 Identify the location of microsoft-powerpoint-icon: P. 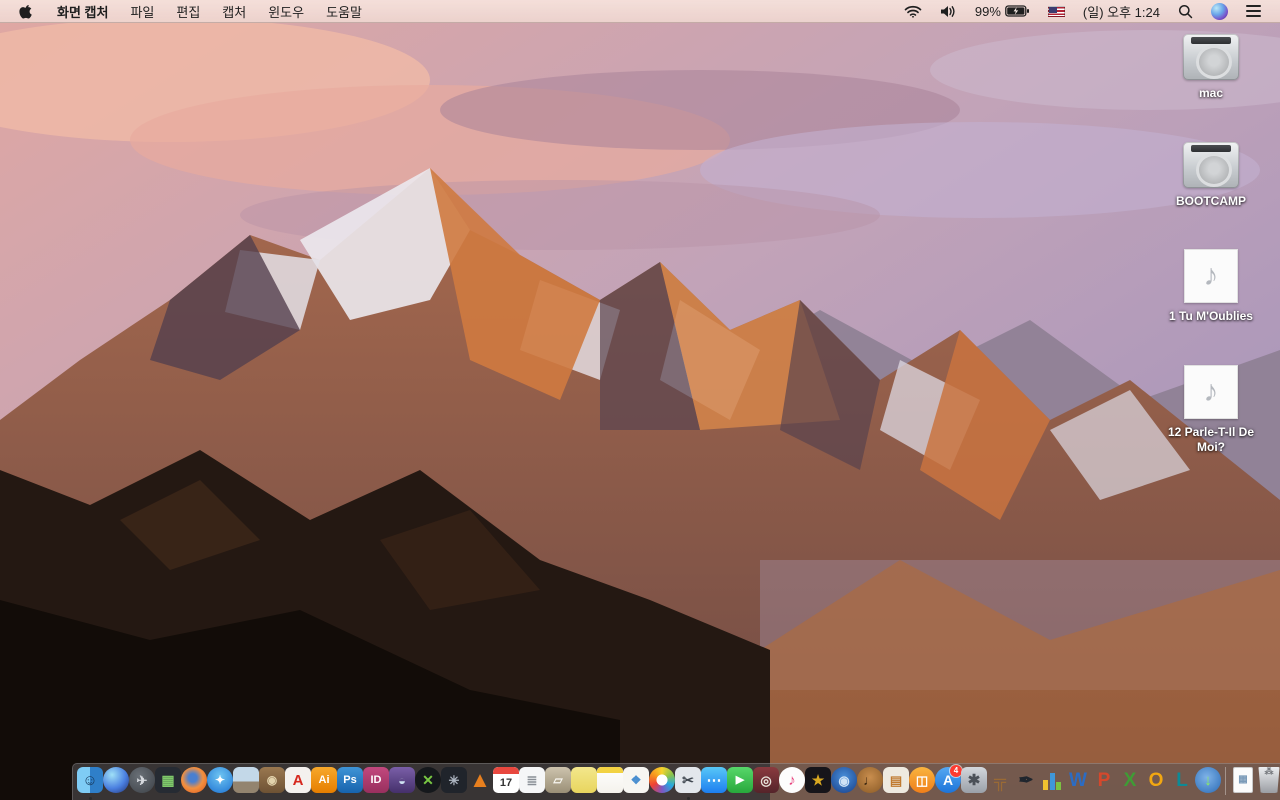
(1104, 783).